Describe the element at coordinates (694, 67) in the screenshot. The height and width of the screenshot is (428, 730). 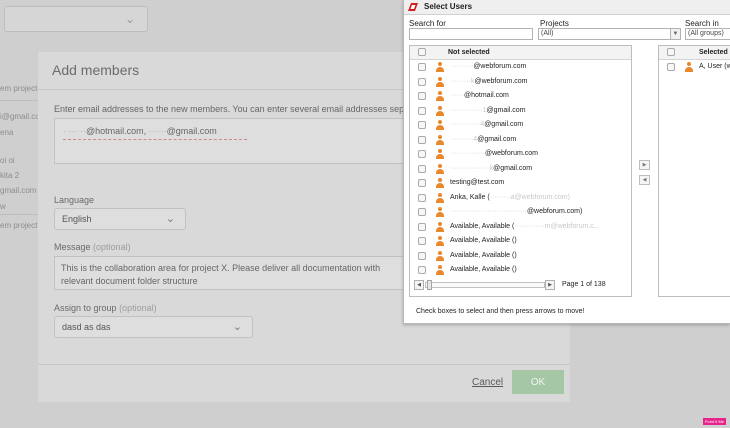
I see `list-item: A, User (w` at that location.